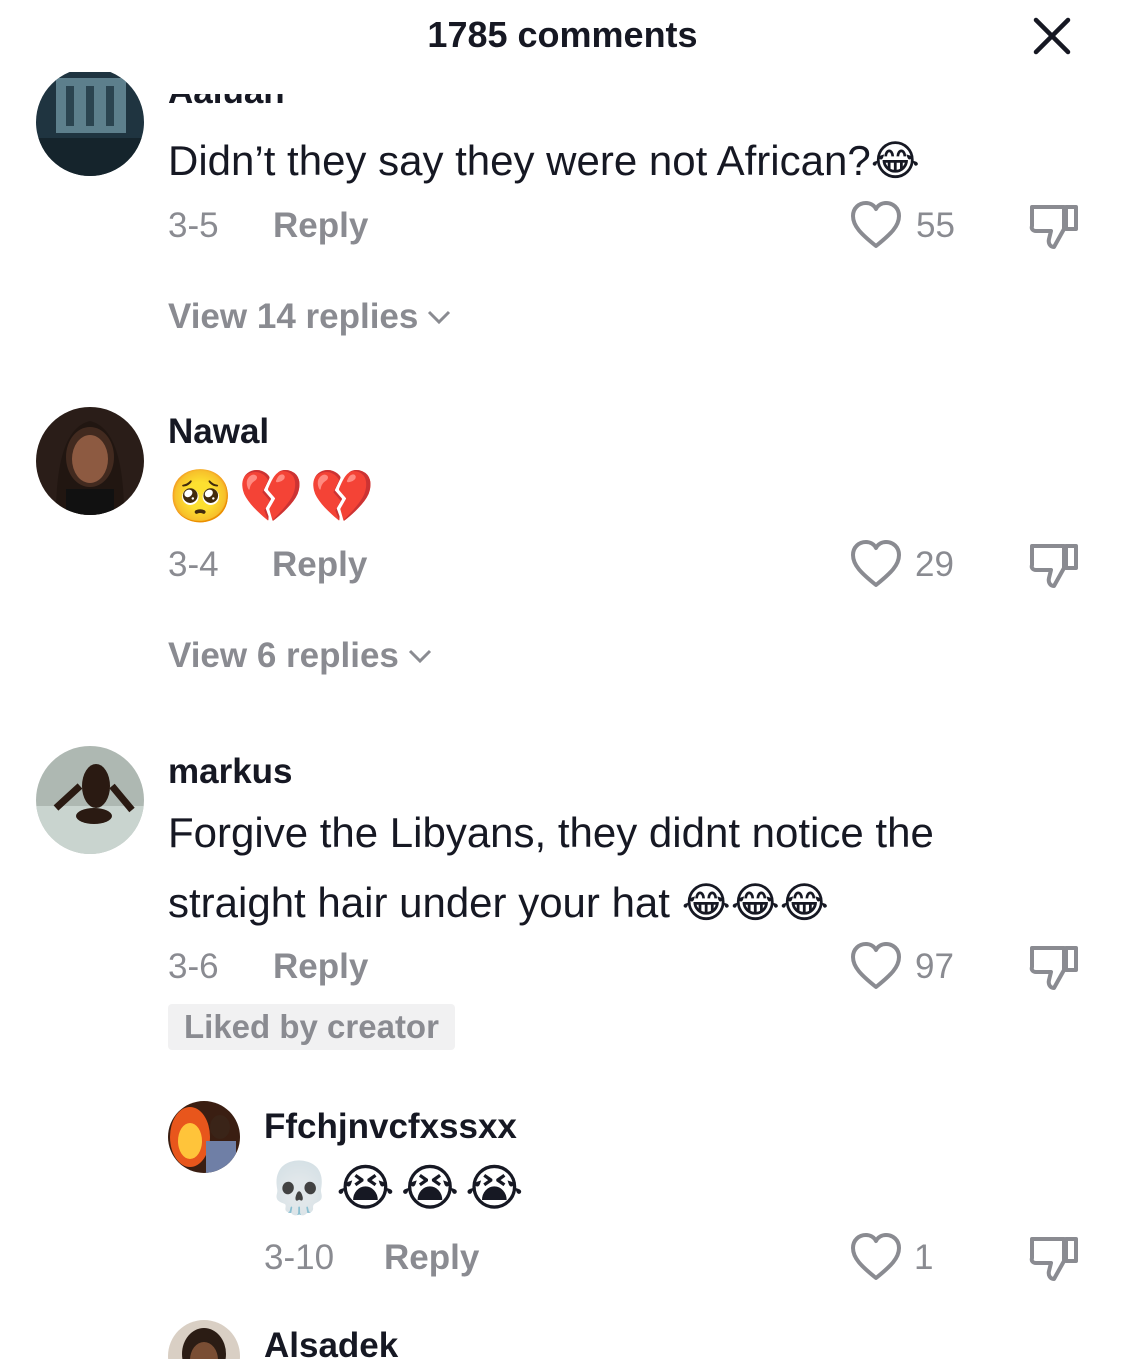 The width and height of the screenshot is (1125, 1359). I want to click on comment-text-content: Didn’t they say they were not African?, so click(519, 160).